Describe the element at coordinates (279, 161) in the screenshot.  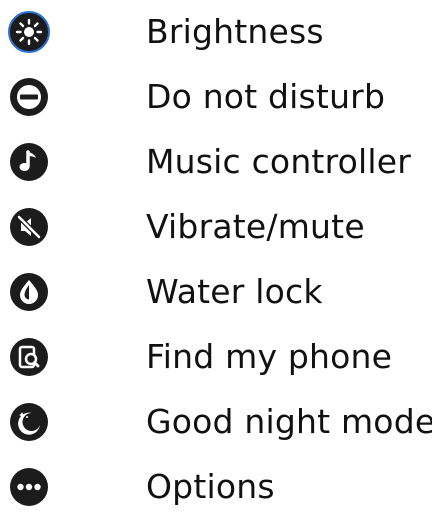
I see `item-label: Music controller` at that location.